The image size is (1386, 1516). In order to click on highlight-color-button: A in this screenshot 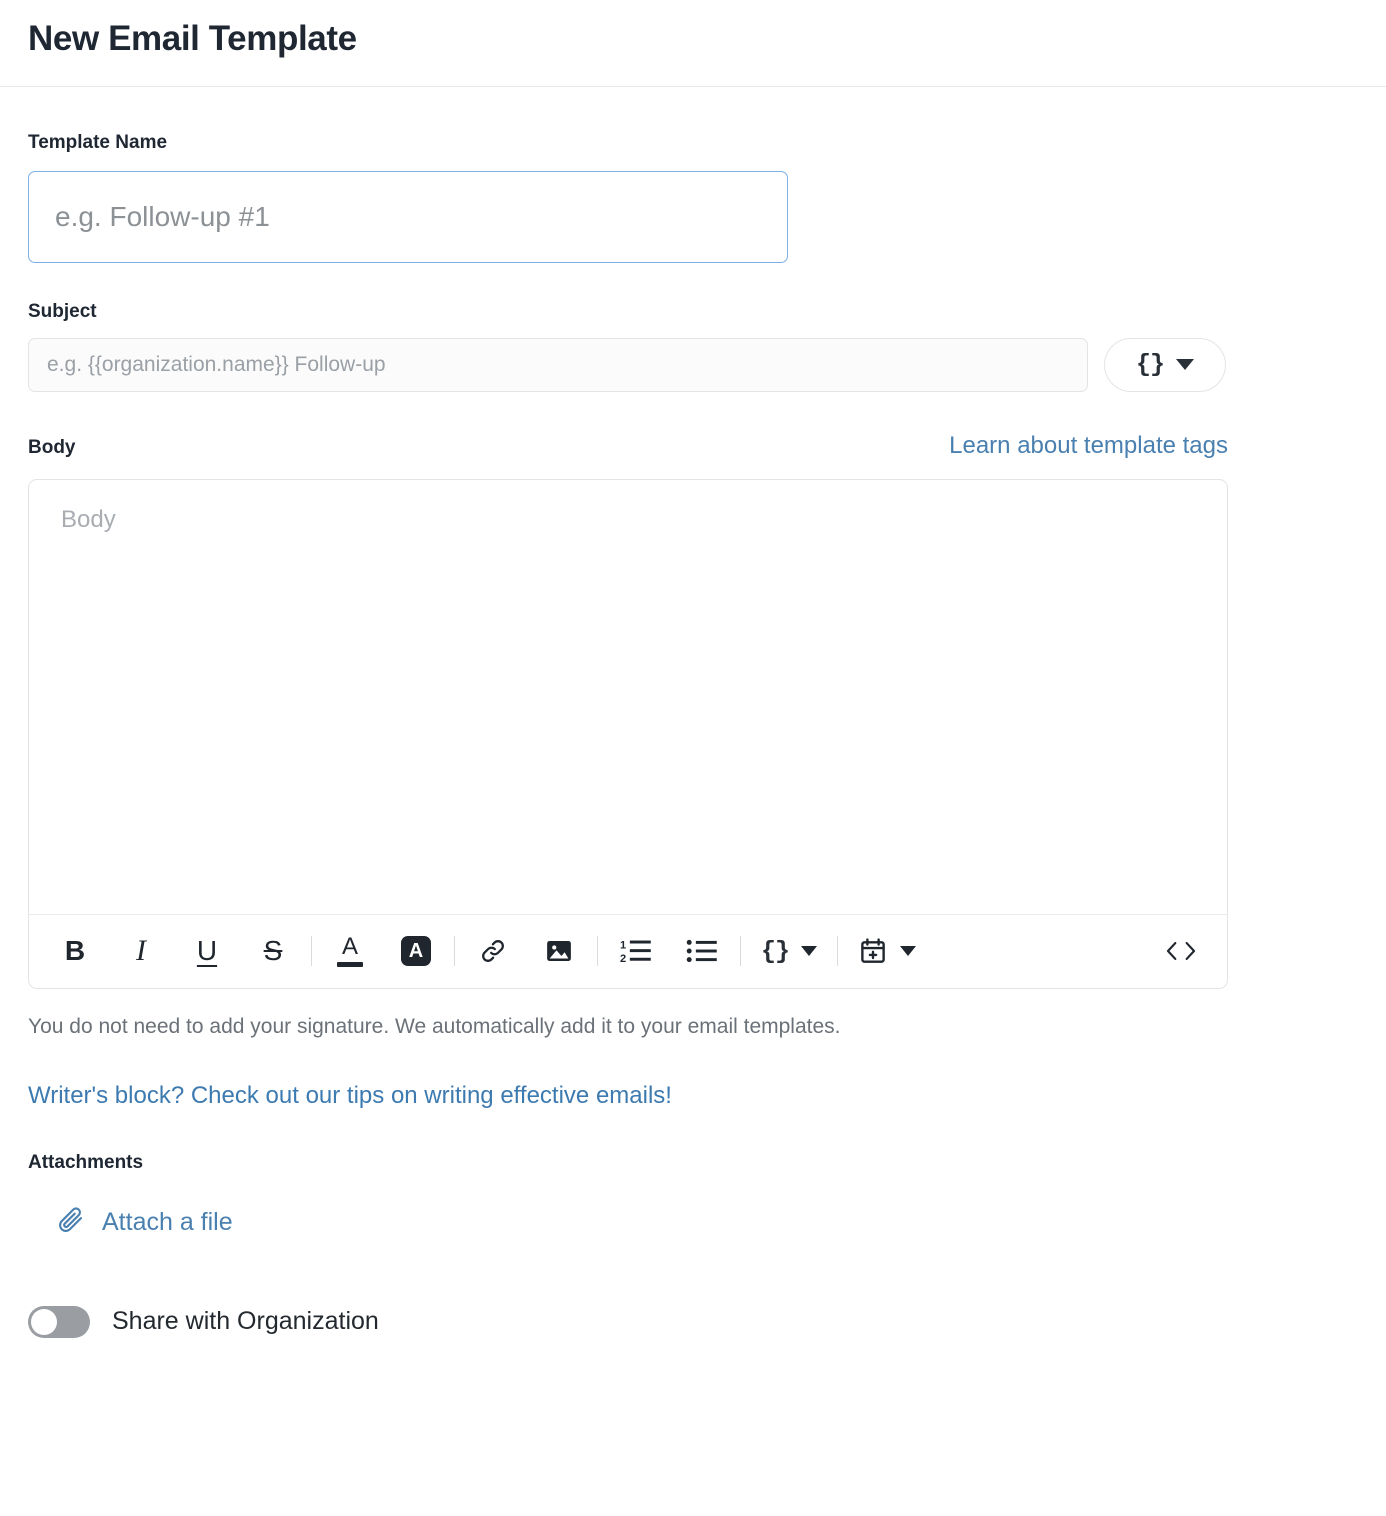, I will do `click(416, 951)`.